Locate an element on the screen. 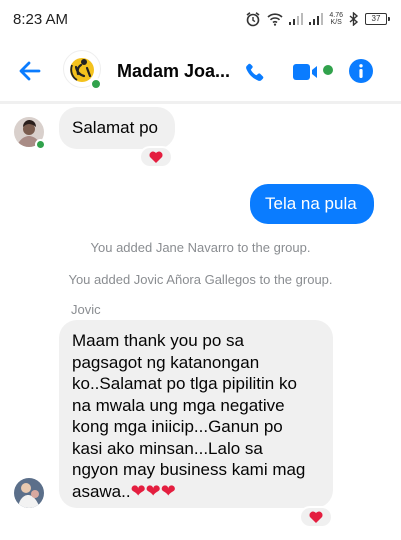 Image resolution: width=401 pixels, height=540 pixels. message-text: Tela na pula is located at coordinates (311, 203).